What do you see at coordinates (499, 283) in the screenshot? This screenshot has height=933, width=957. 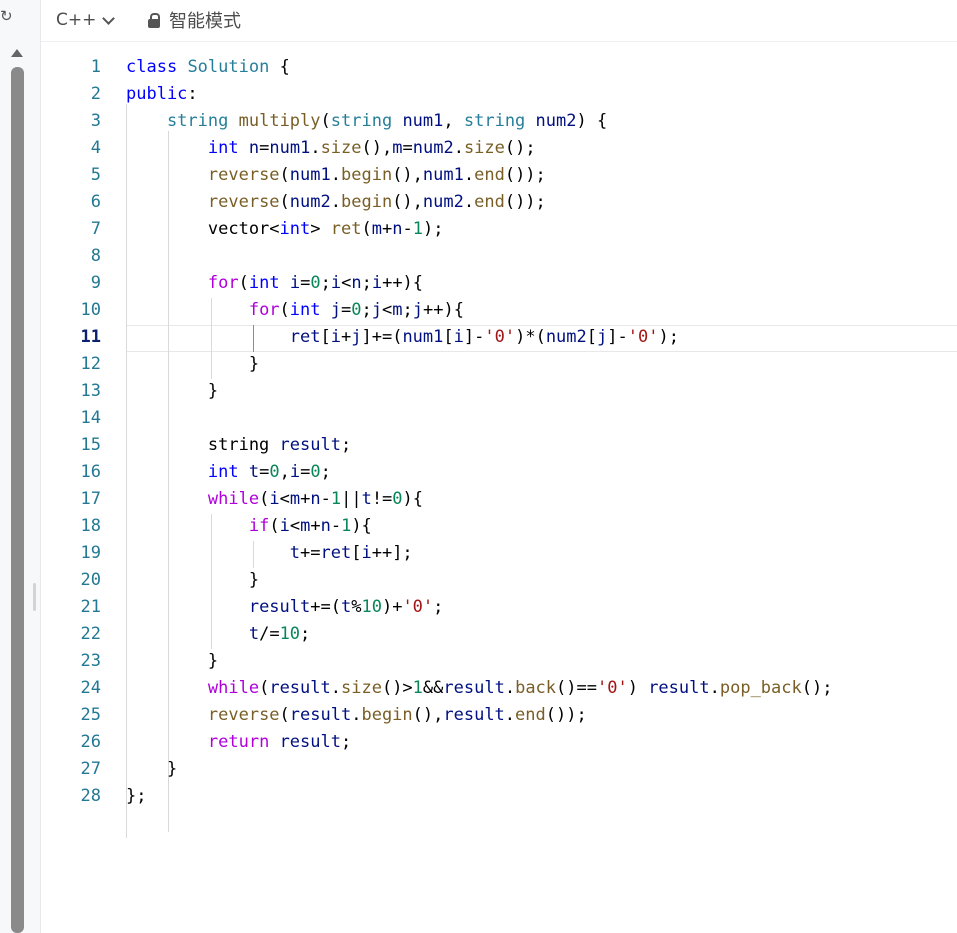 I see `code-line: 9 for(int i=0;i<n;i++){` at bounding box center [499, 283].